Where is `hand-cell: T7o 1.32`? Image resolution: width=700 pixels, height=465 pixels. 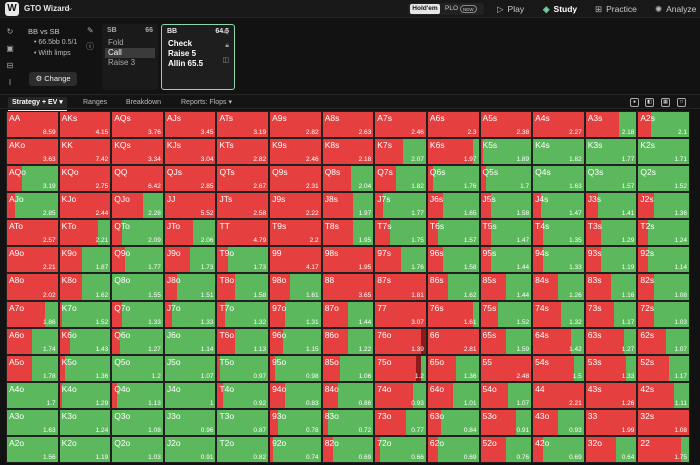
hand-cell: T7o 1.32 is located at coordinates (243, 314).